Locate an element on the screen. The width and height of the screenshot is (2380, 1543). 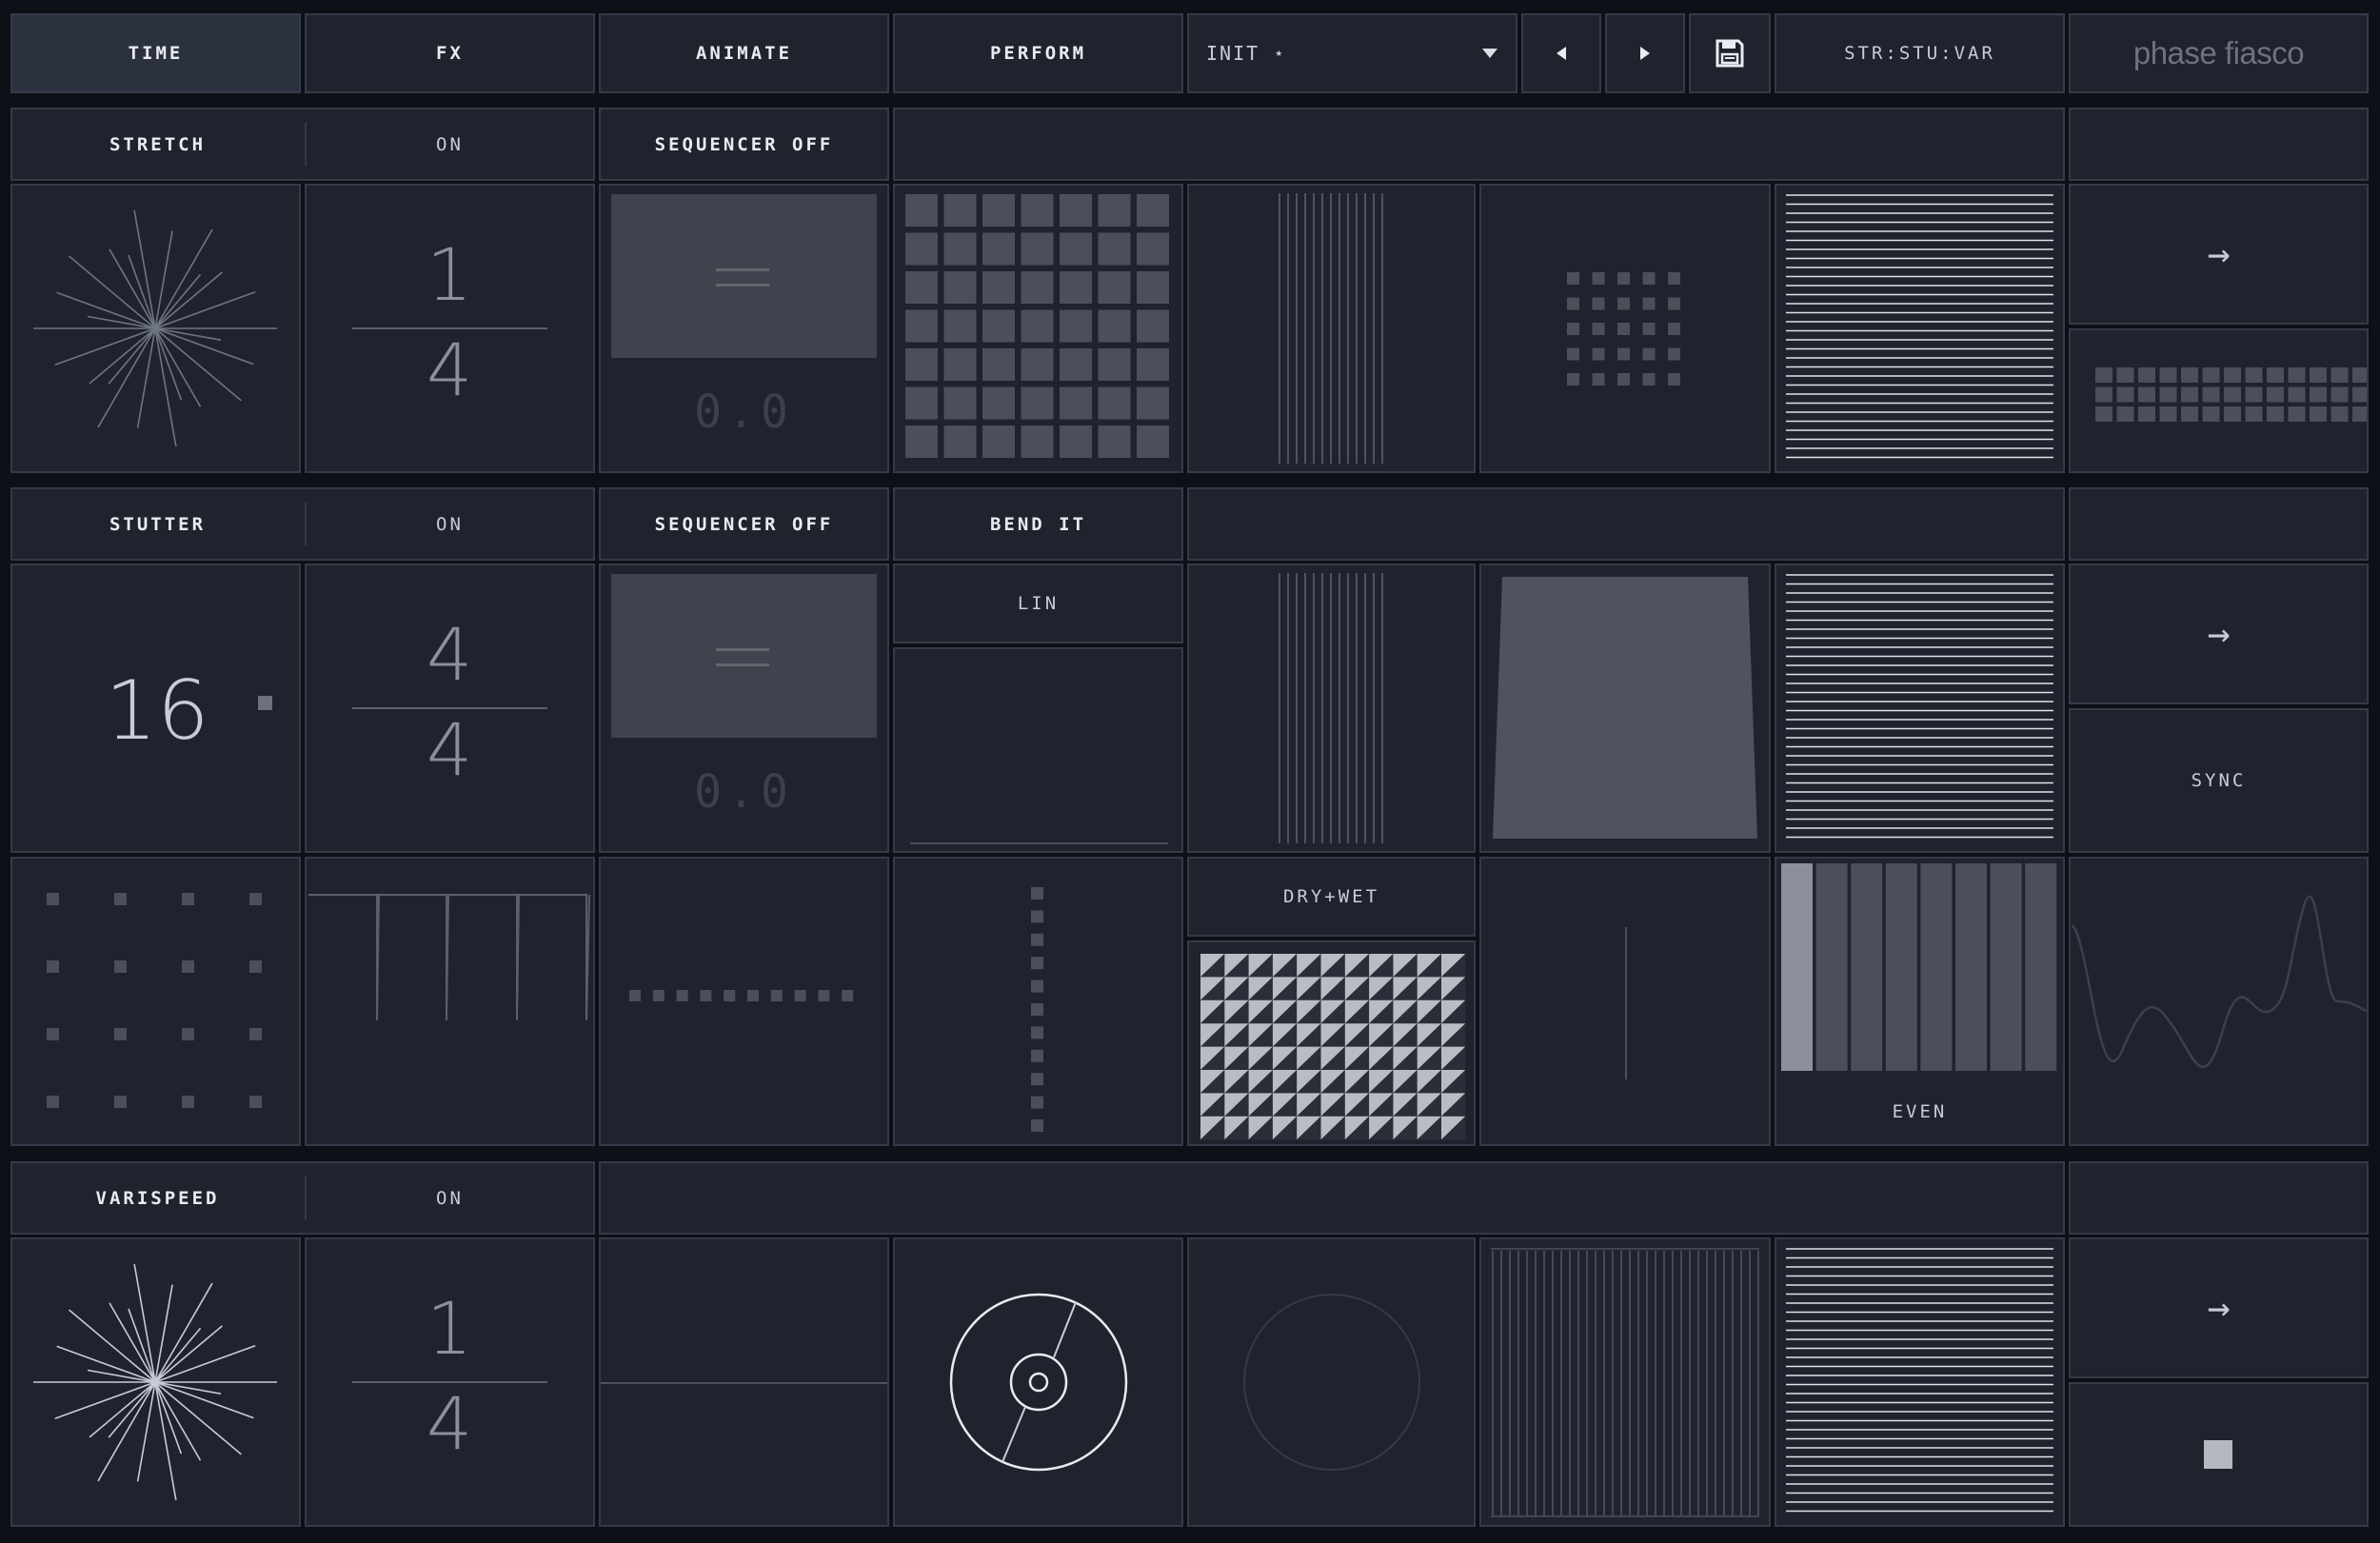
stretch-toggle: ON is located at coordinates (450, 144).